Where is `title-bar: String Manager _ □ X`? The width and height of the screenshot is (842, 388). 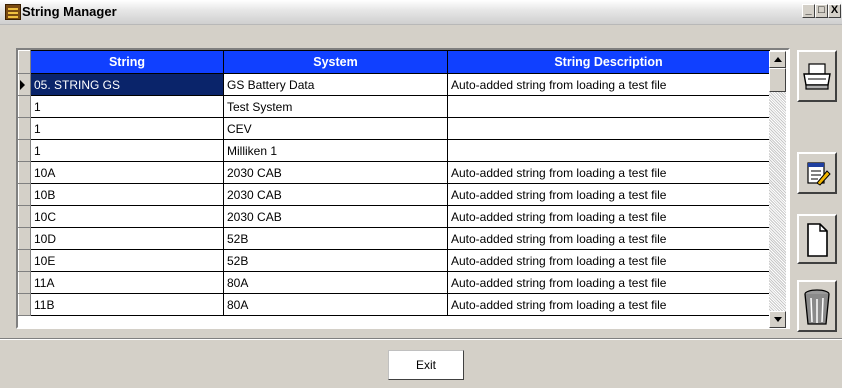 title-bar: String Manager _ □ X is located at coordinates (421, 12).